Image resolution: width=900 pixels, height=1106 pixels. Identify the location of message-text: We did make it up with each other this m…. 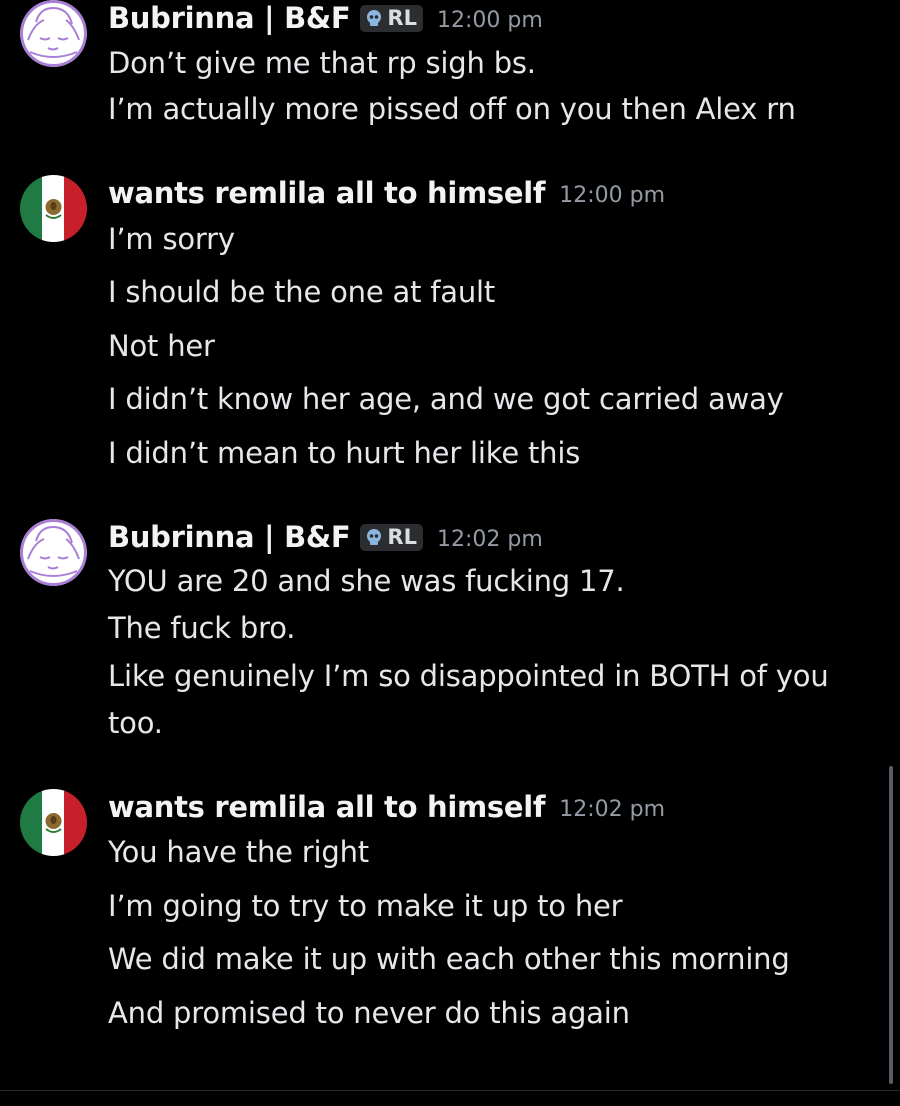
(449, 959).